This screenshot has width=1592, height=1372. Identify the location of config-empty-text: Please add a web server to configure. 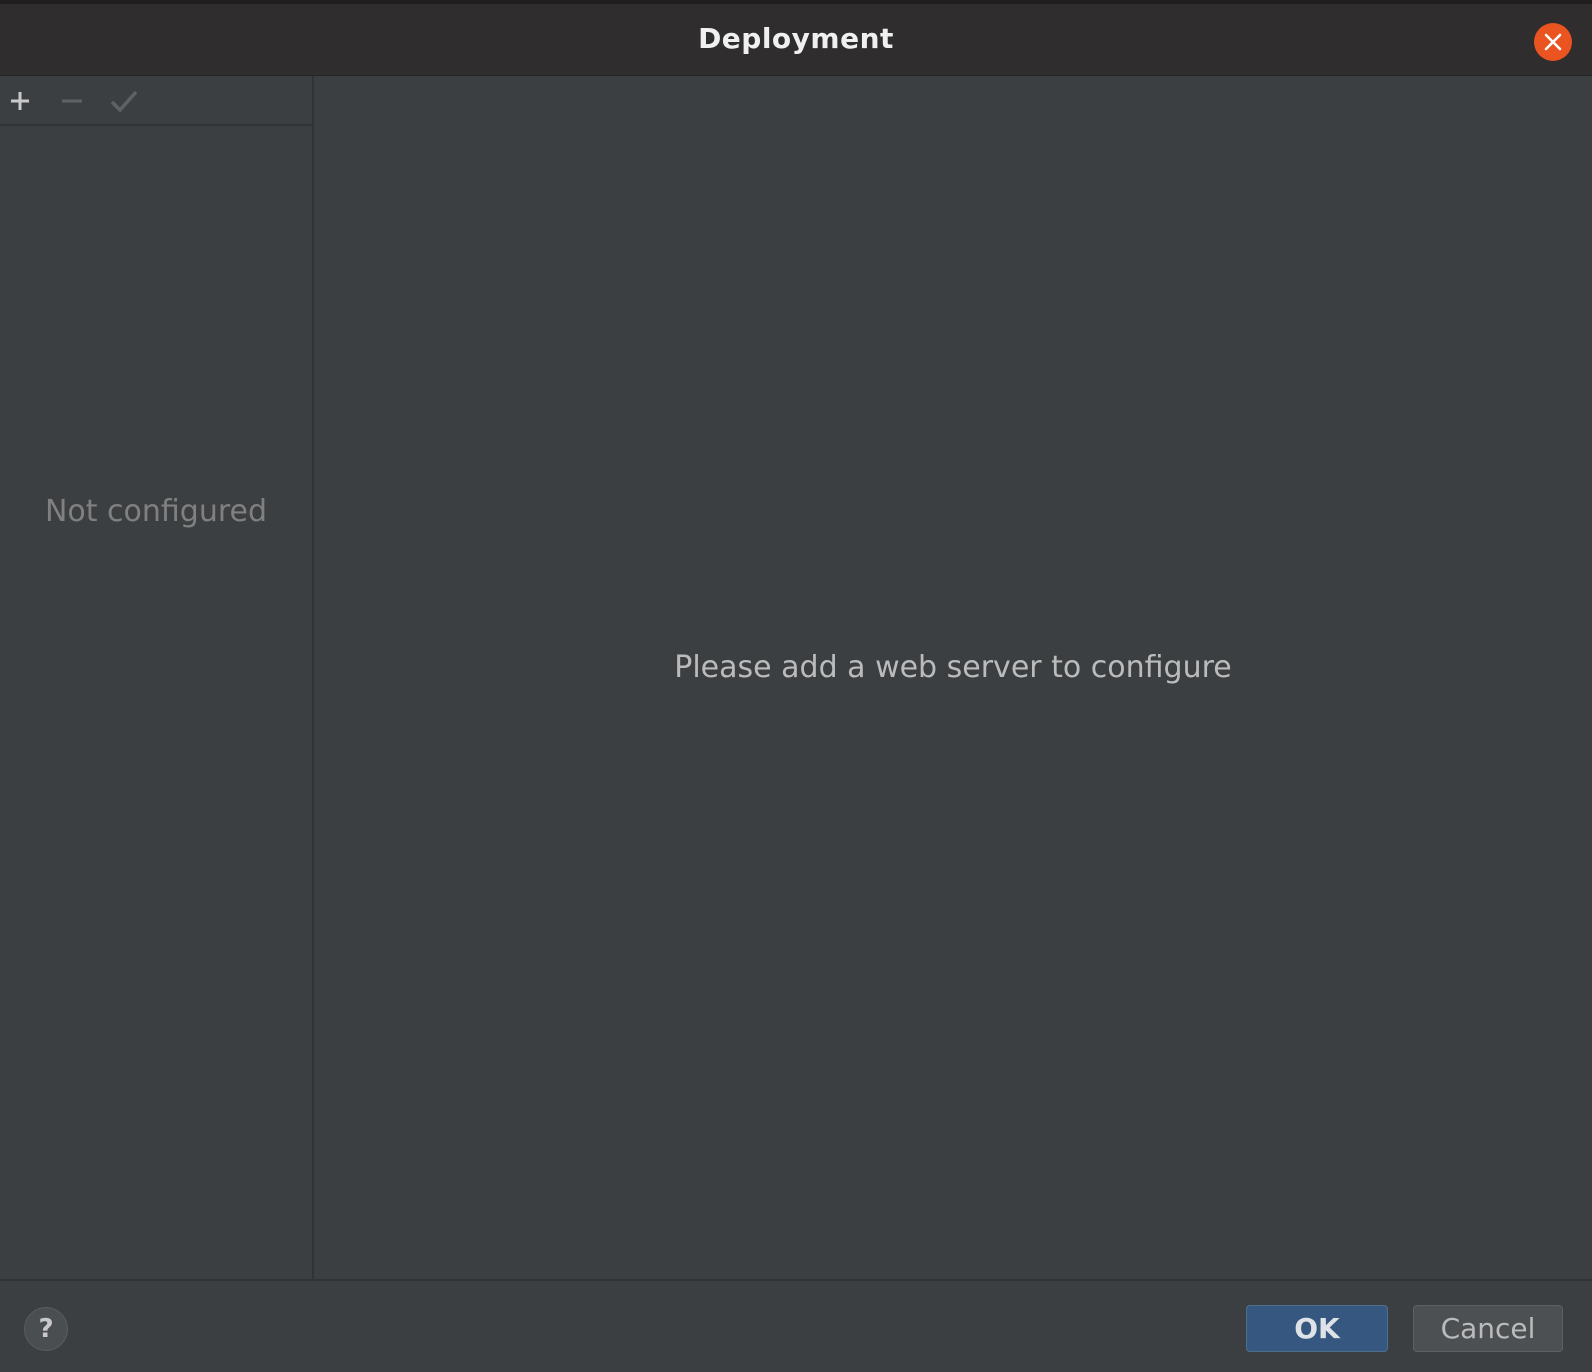
(953, 667).